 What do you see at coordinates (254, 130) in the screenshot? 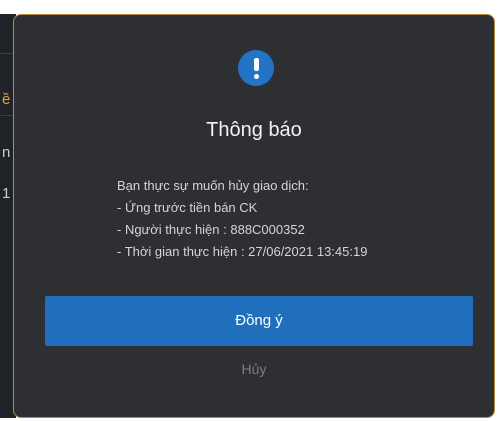
I see `dialog-title: Thông báo` at bounding box center [254, 130].